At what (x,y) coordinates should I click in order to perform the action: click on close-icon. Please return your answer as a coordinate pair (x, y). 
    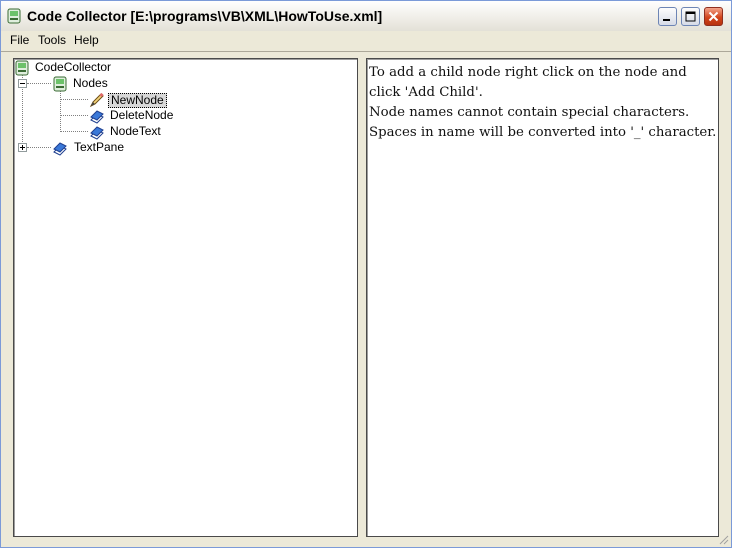
    Looking at the image, I should click on (713, 16).